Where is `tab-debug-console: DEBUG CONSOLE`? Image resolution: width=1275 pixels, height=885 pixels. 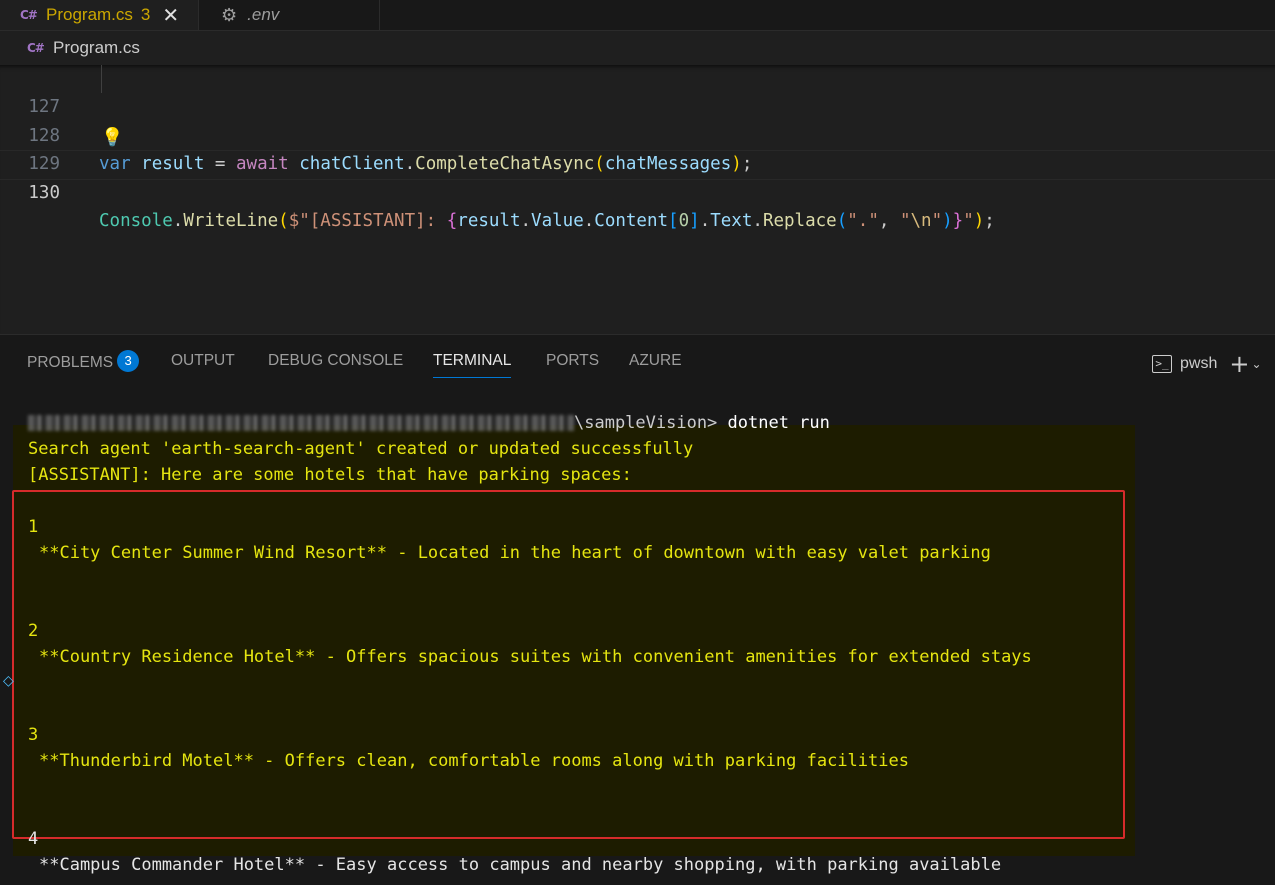 tab-debug-console: DEBUG CONSOLE is located at coordinates (335, 361).